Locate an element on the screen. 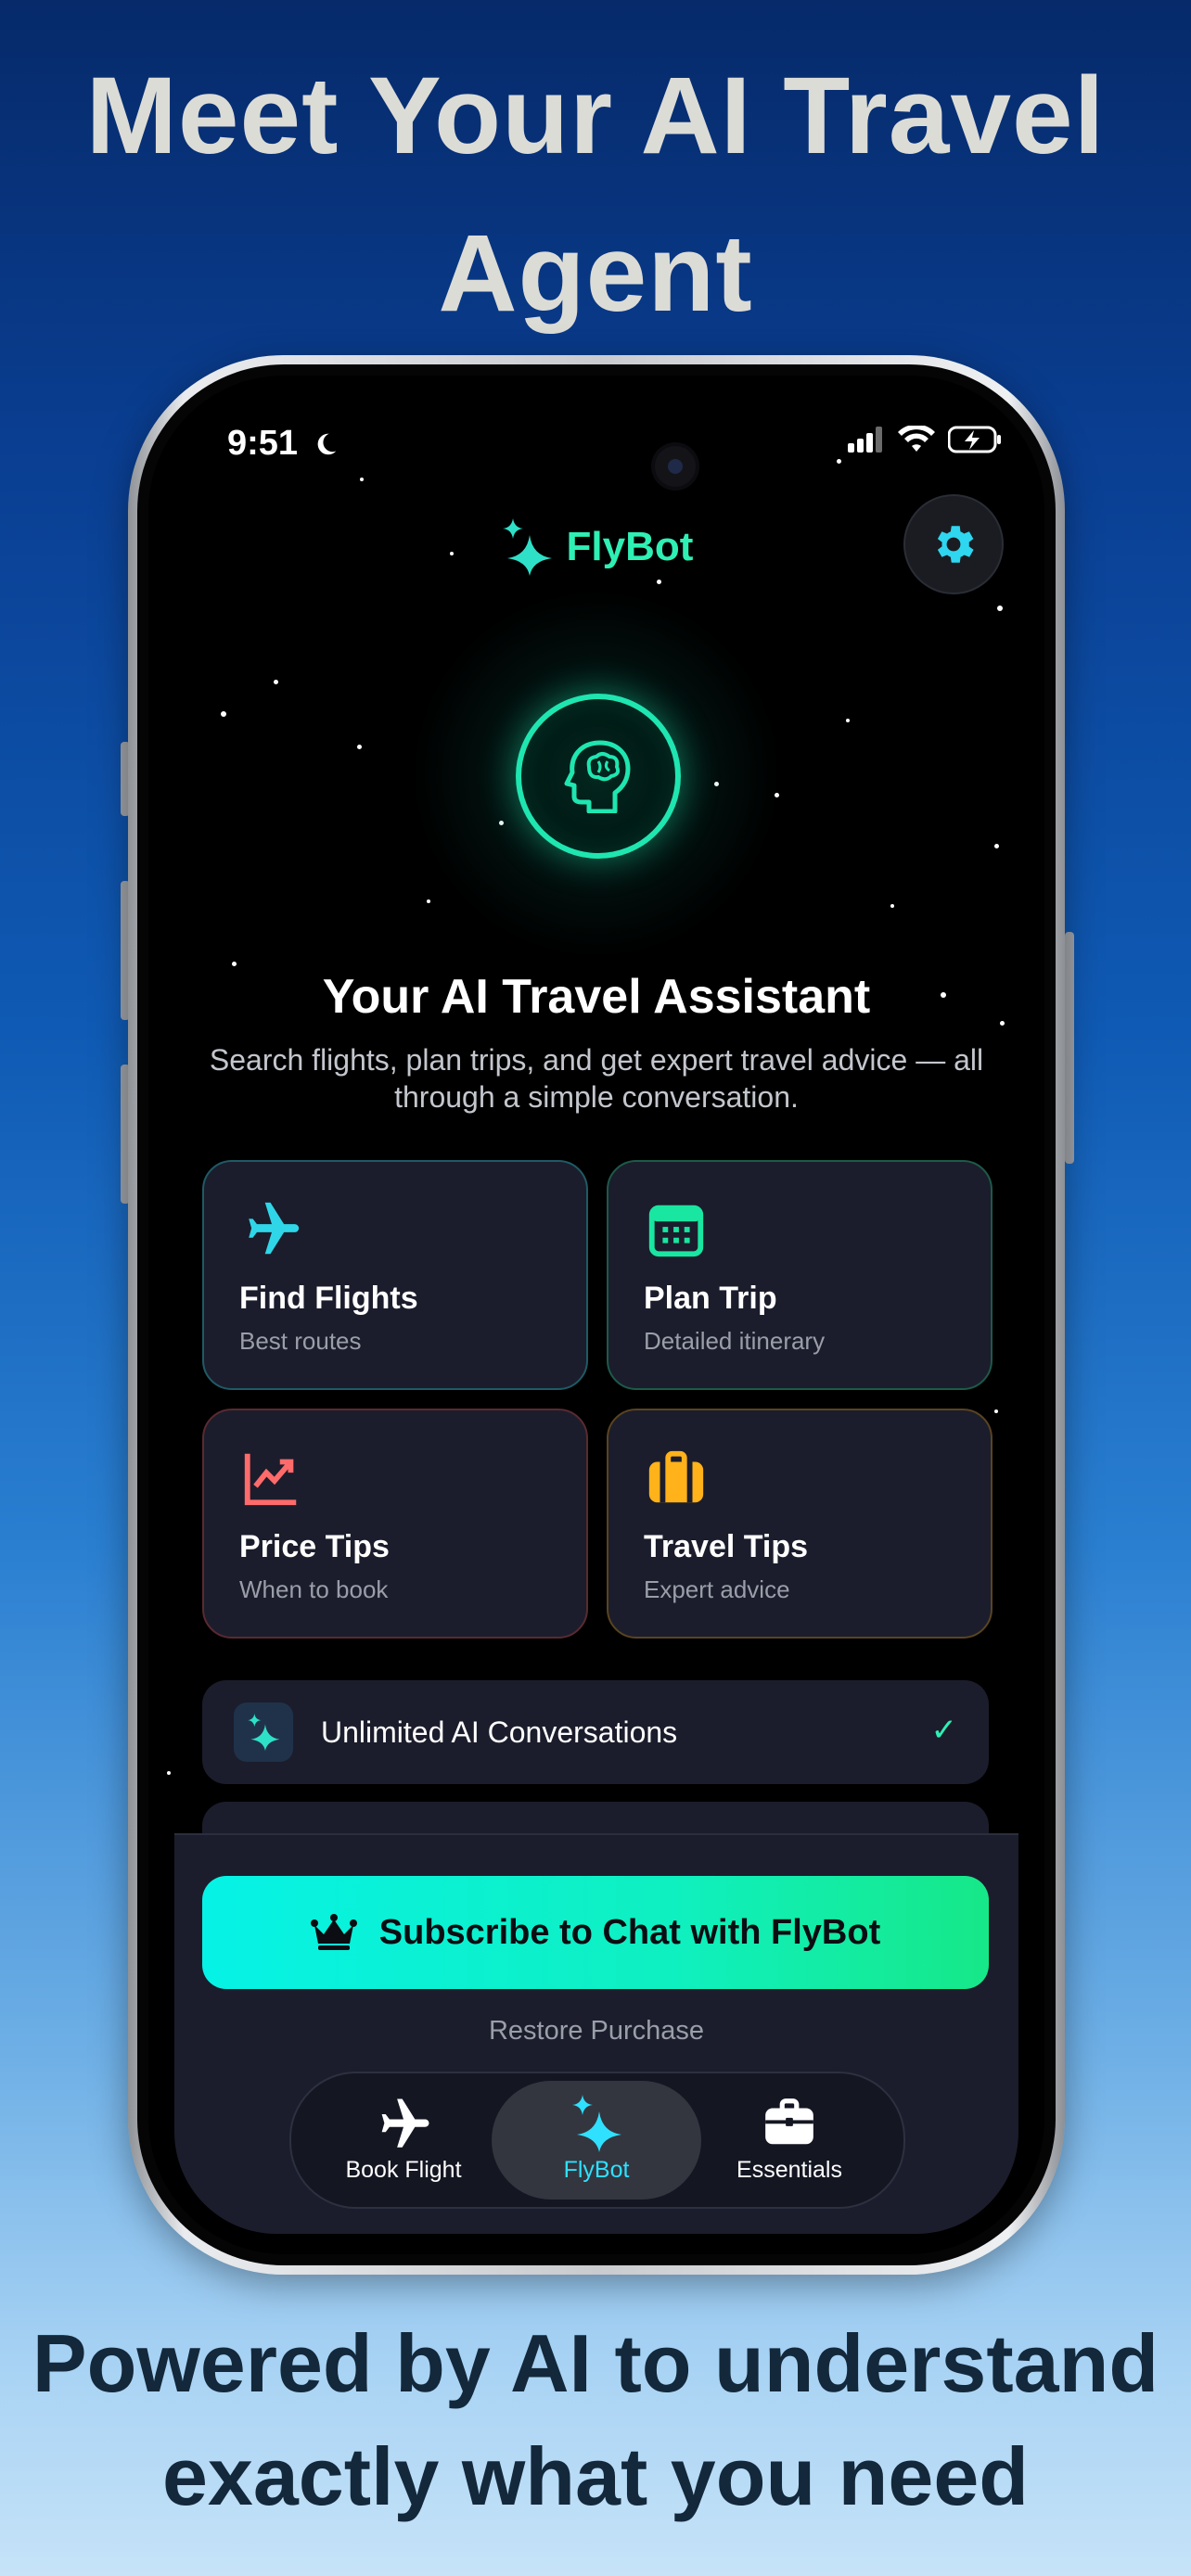  subscribe-button: Subscribe to Chat with FlyBot is located at coordinates (595, 1932).